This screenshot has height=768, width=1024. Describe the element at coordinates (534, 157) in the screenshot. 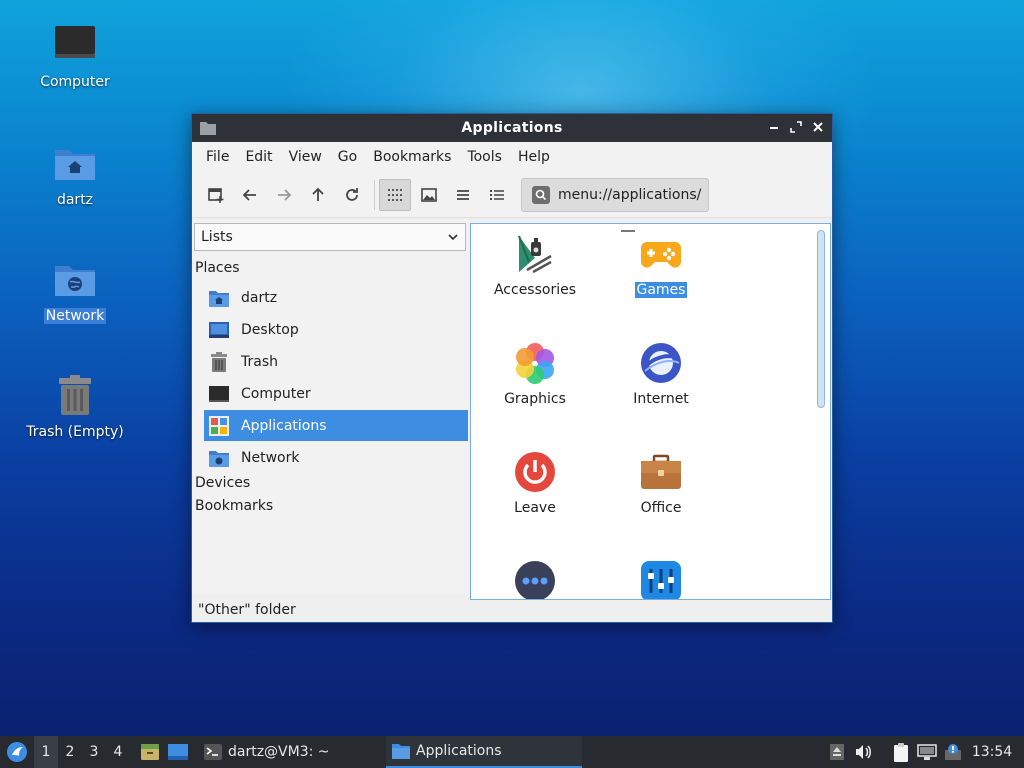

I see `menu-help: Help` at that location.